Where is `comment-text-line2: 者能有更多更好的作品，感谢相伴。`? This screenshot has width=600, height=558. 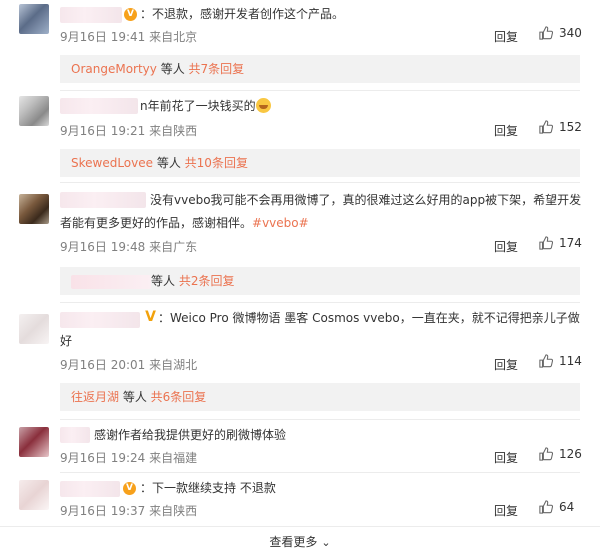 comment-text-line2: 者能有更多更好的作品，感谢相伴。 is located at coordinates (156, 223).